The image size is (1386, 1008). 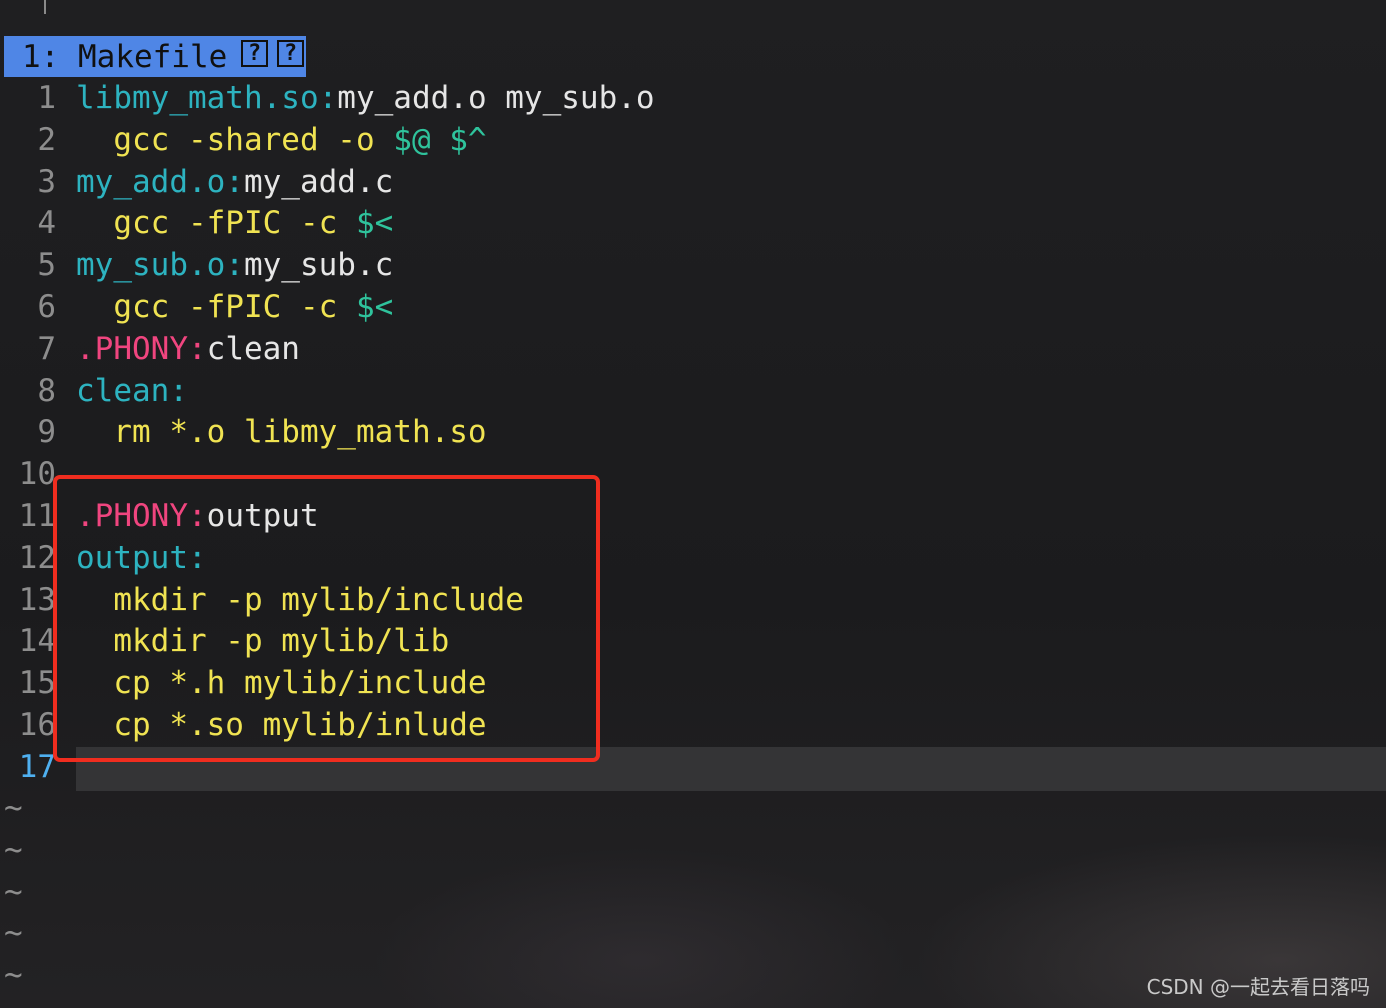 I want to click on line-number: 1, so click(x=46, y=98).